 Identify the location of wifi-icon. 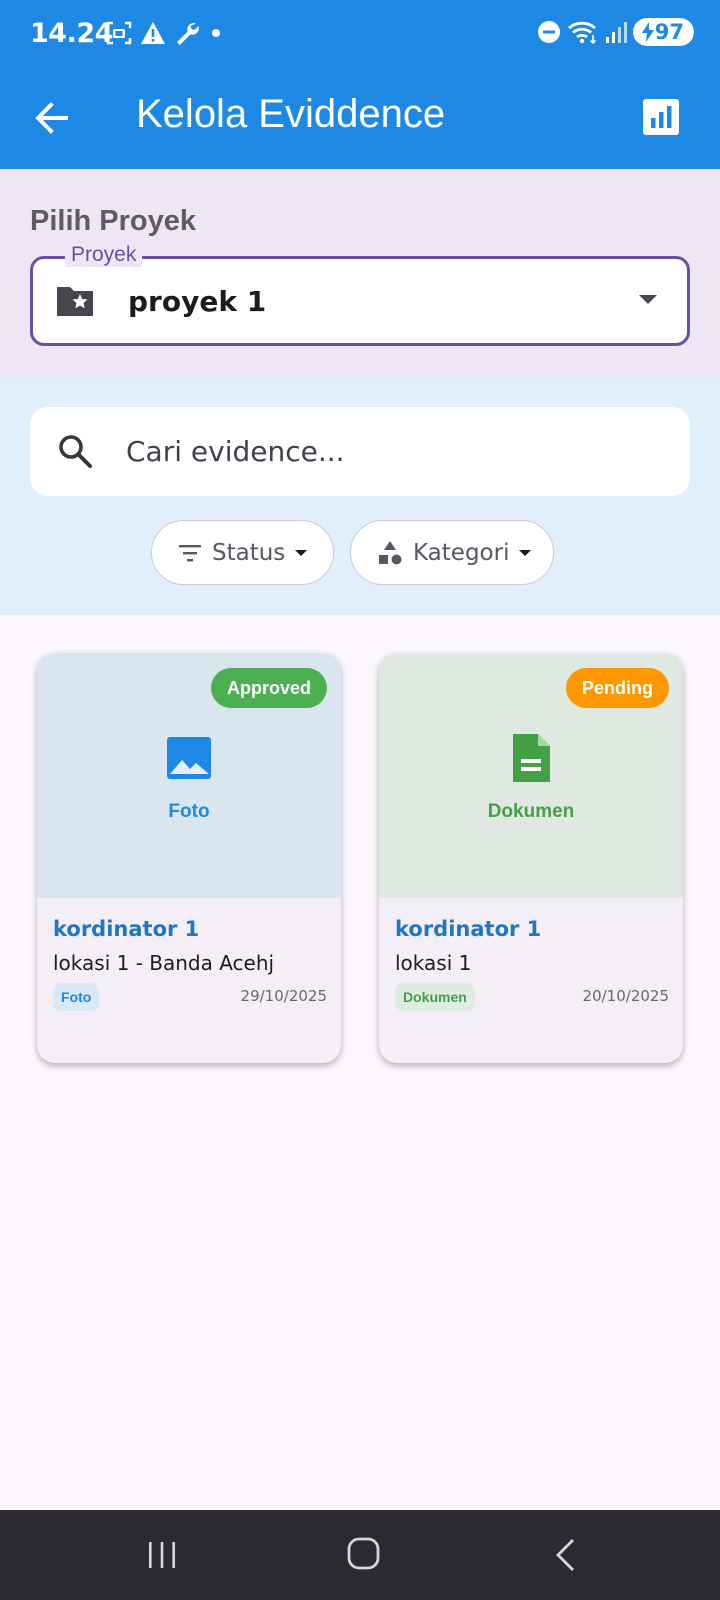
(581, 33).